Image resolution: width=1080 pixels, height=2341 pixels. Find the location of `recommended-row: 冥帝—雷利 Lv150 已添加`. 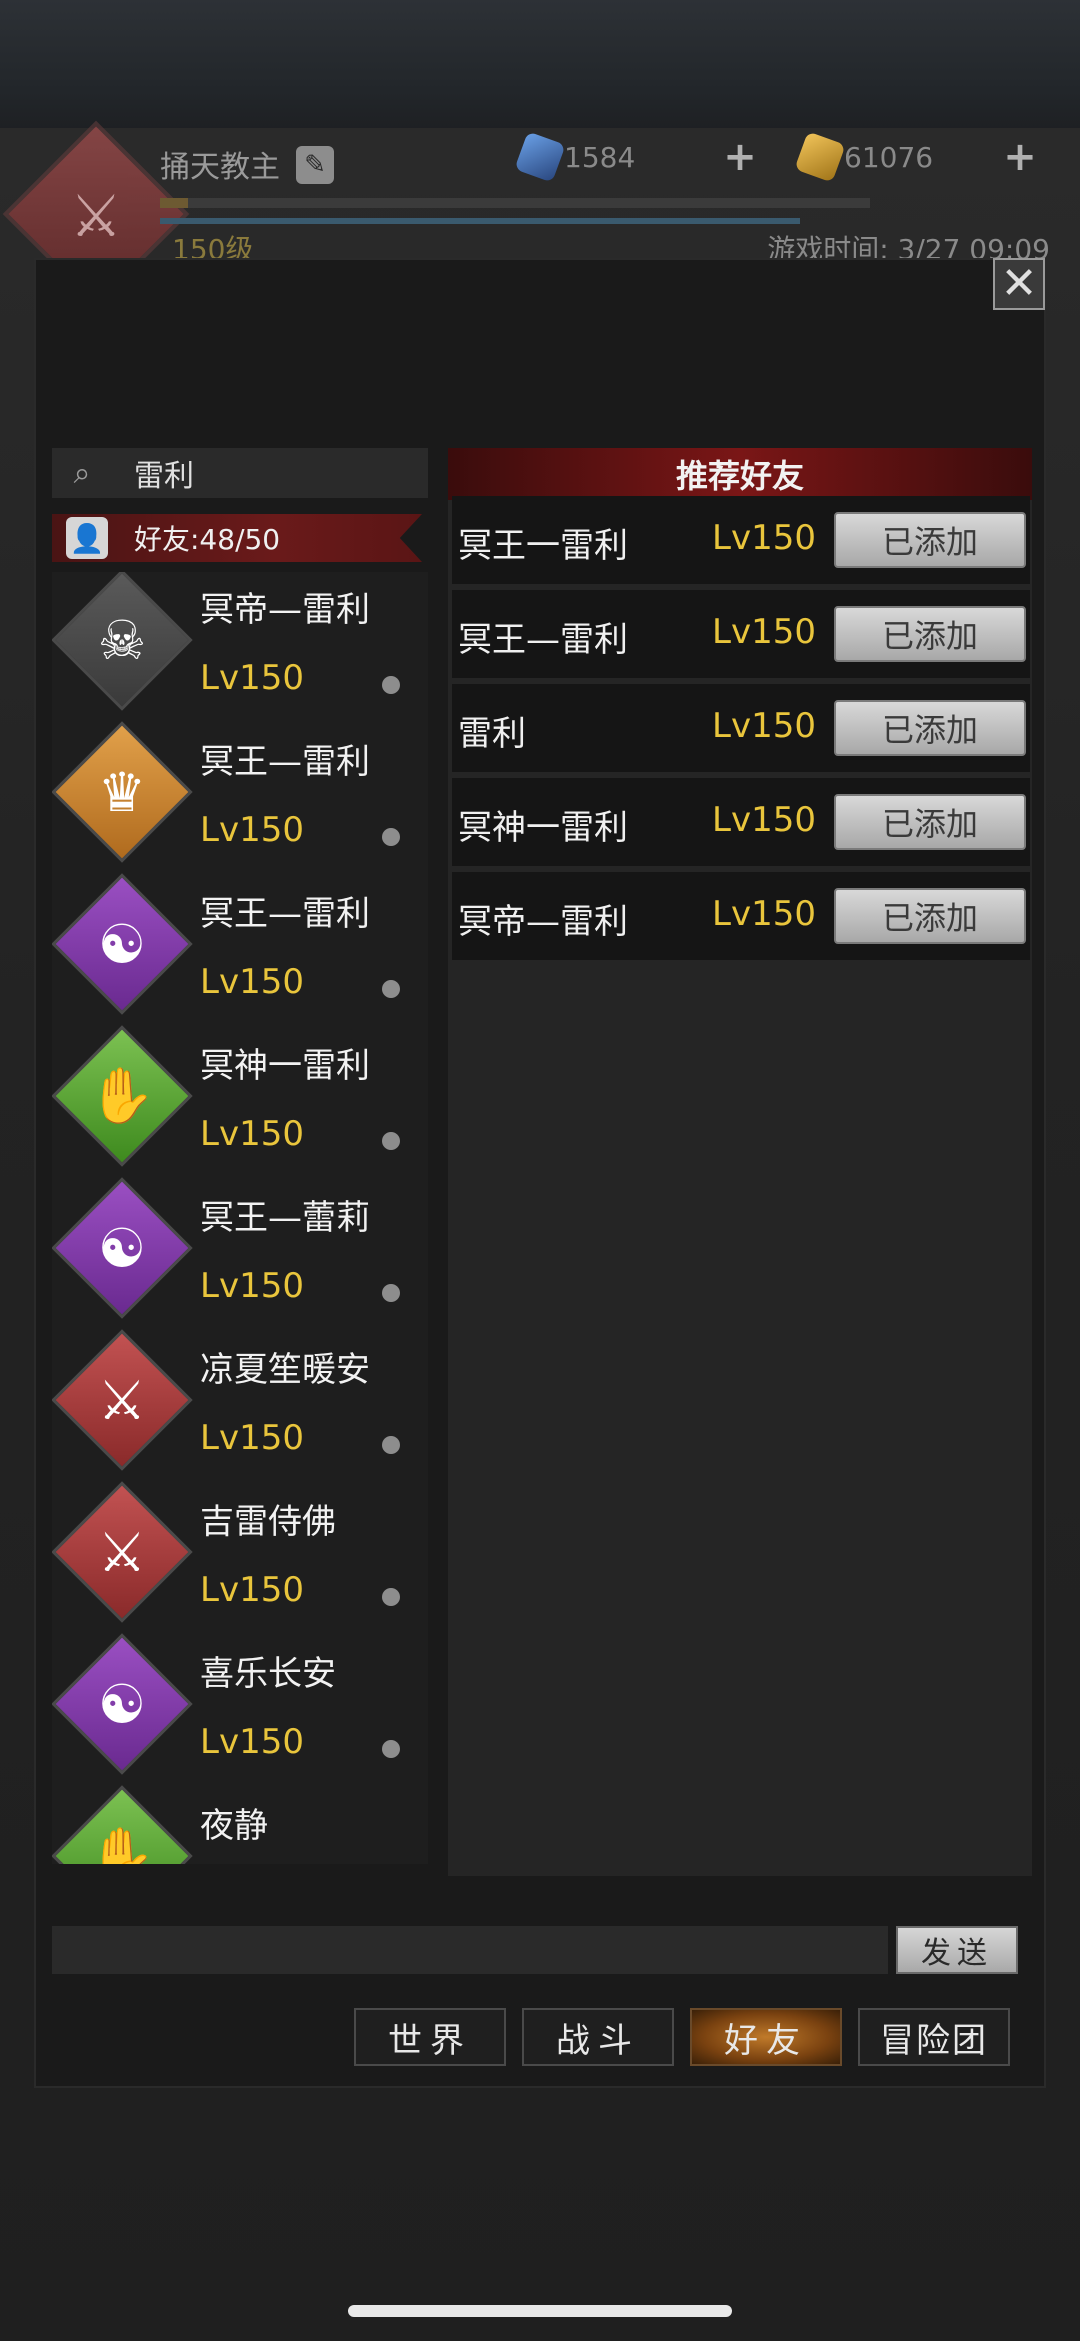

recommended-row: 冥帝—雷利 Lv150 已添加 is located at coordinates (741, 916).